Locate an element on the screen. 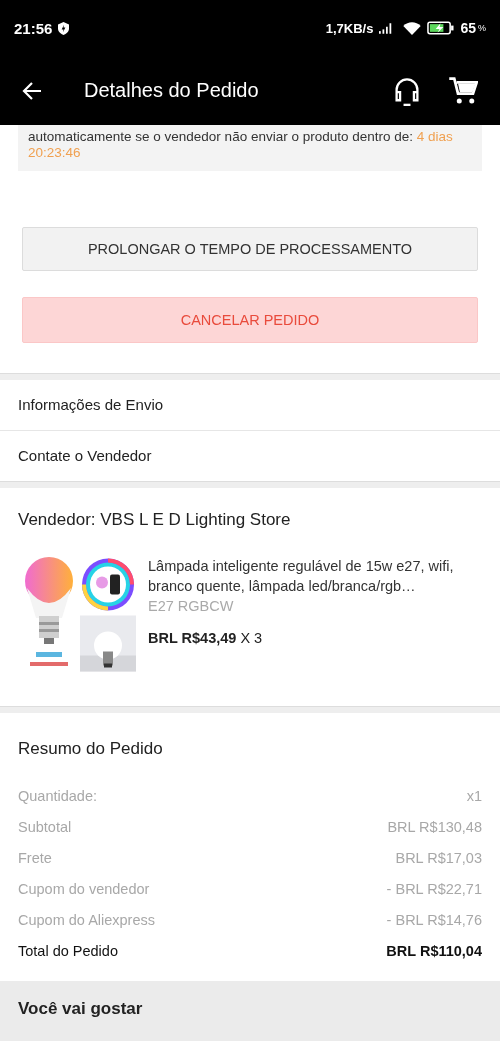 The width and height of the screenshot is (500, 1056). headset-icon is located at coordinates (407, 90).